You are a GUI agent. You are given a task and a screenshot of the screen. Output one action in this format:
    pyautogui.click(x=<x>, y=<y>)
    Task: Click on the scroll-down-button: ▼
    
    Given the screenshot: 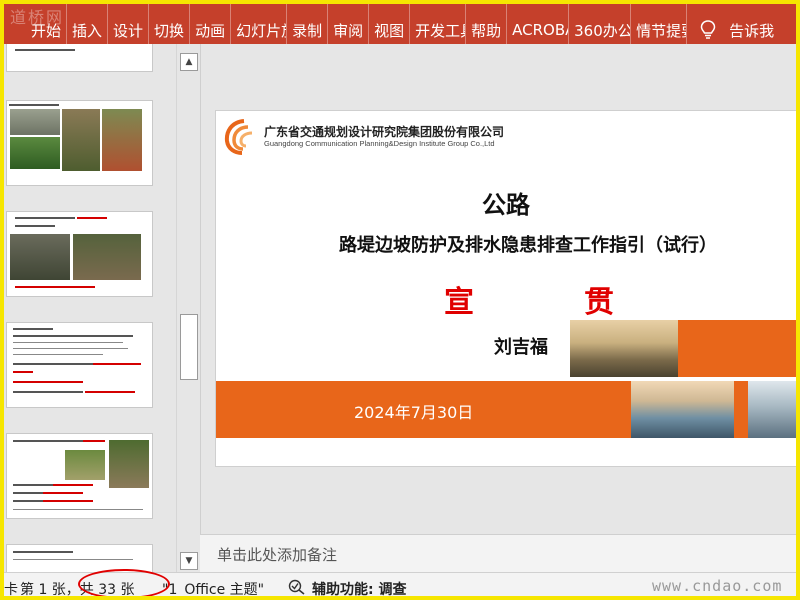 What is the action you would take?
    pyautogui.click(x=189, y=561)
    